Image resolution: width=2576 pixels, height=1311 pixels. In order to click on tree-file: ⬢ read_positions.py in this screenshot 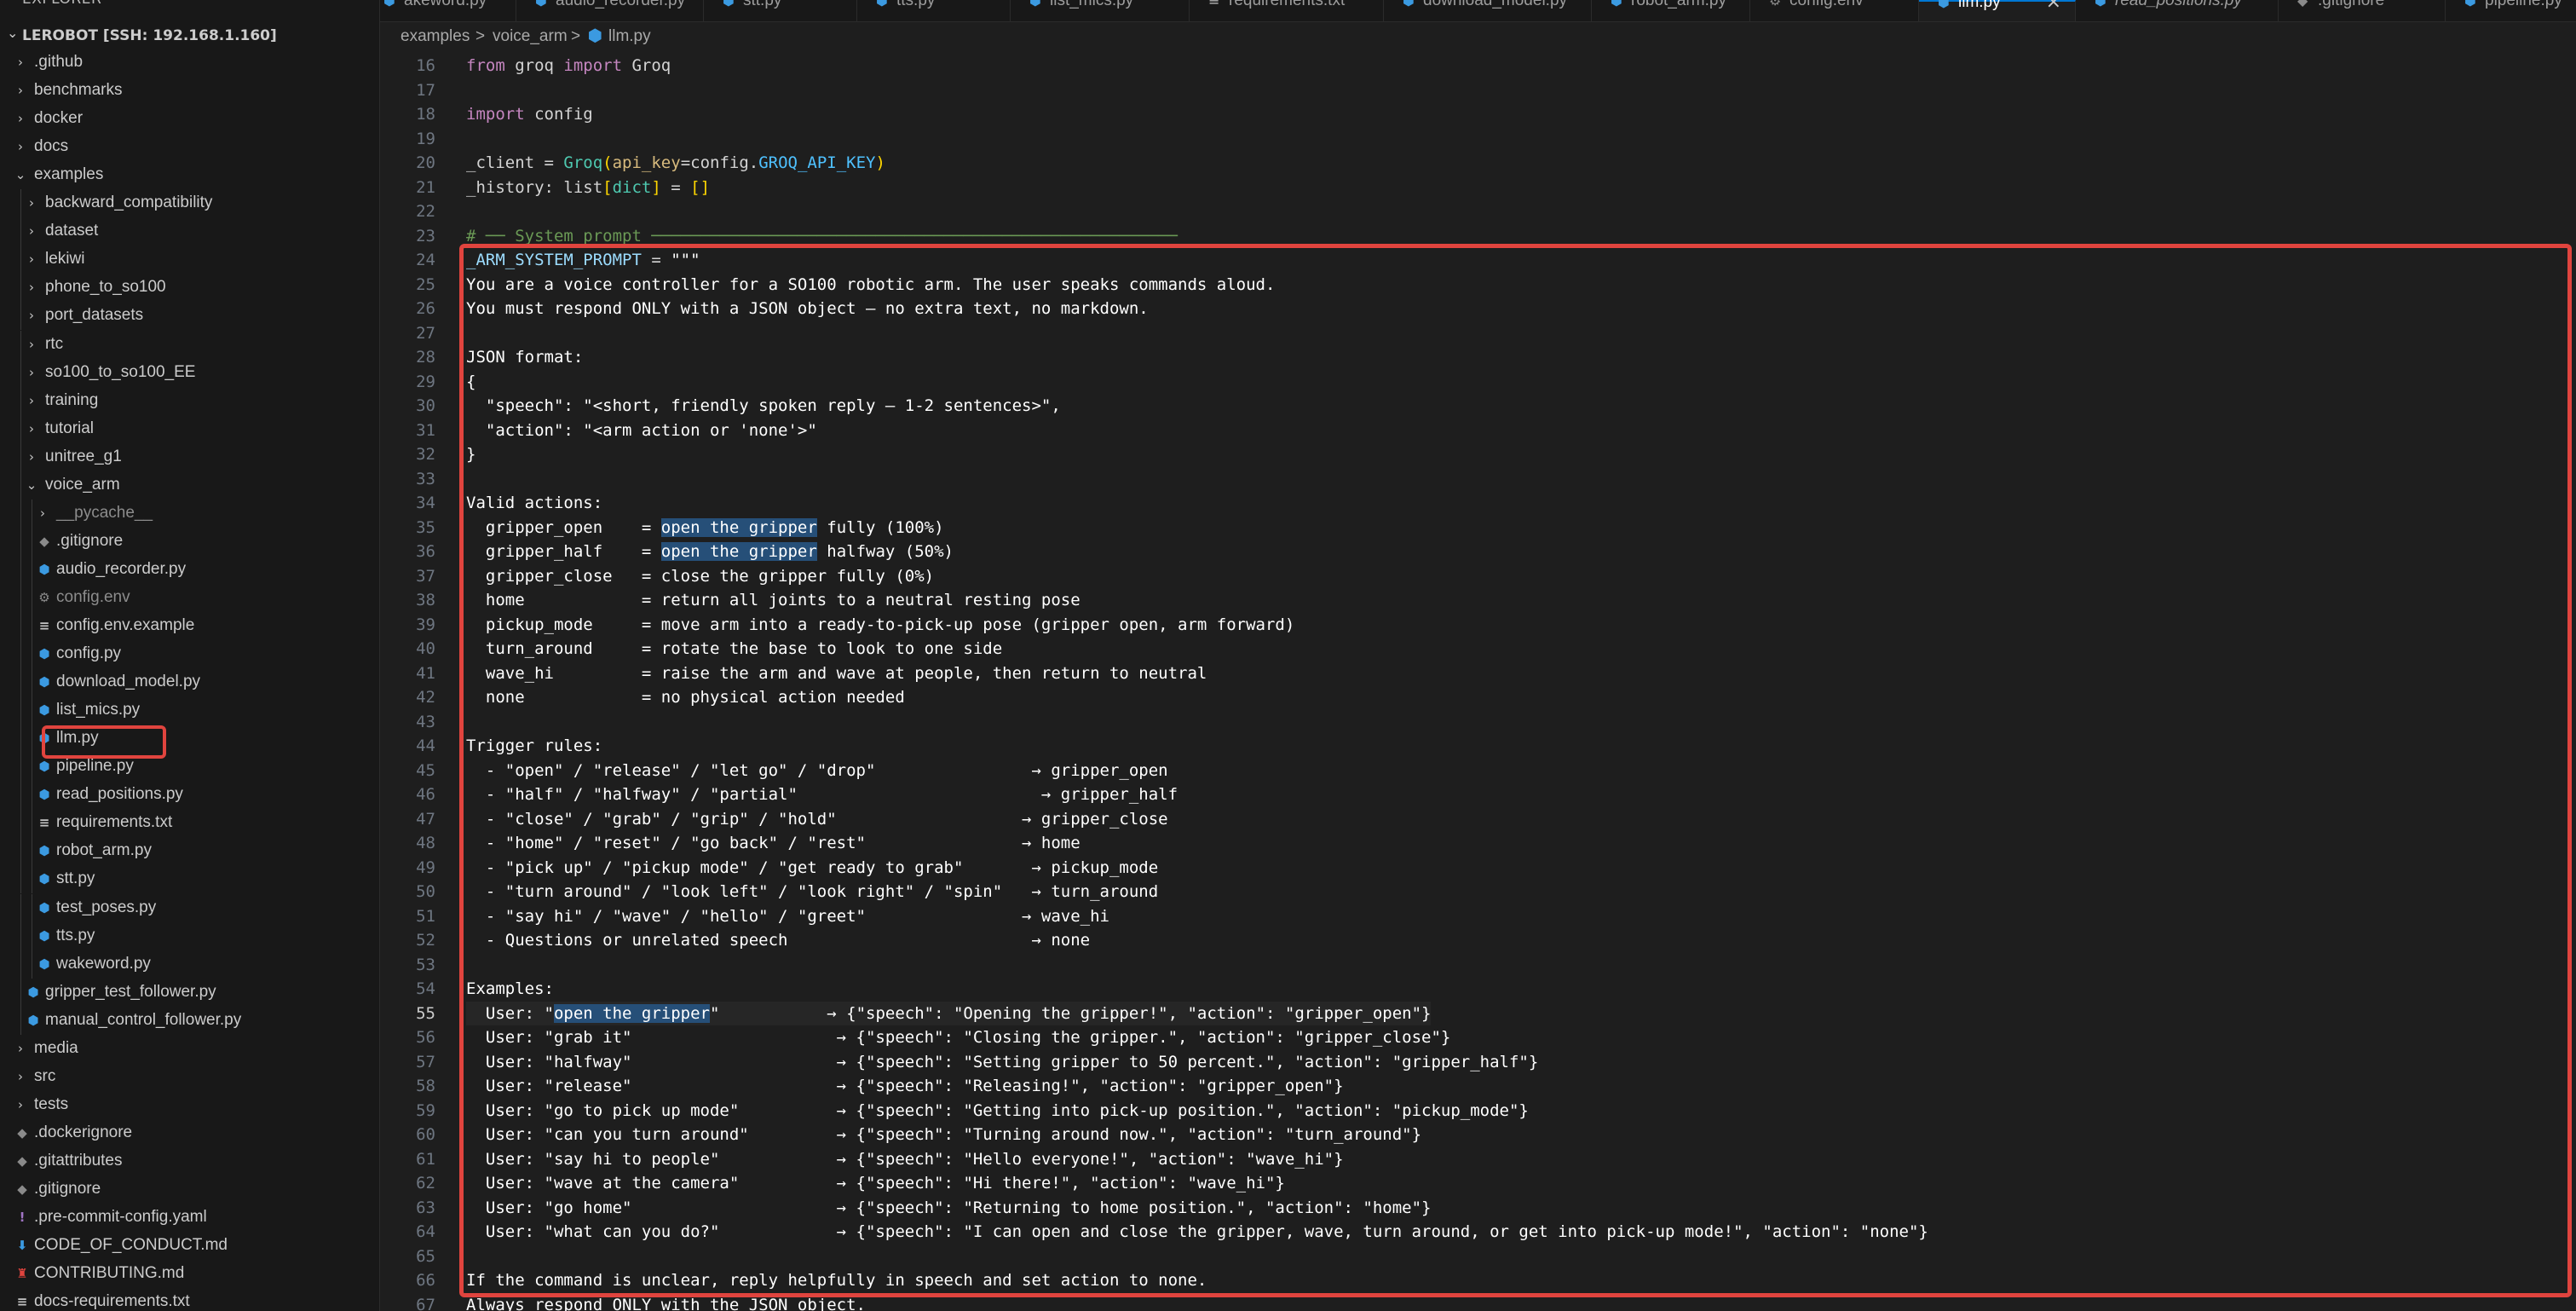, I will do `click(189, 795)`.